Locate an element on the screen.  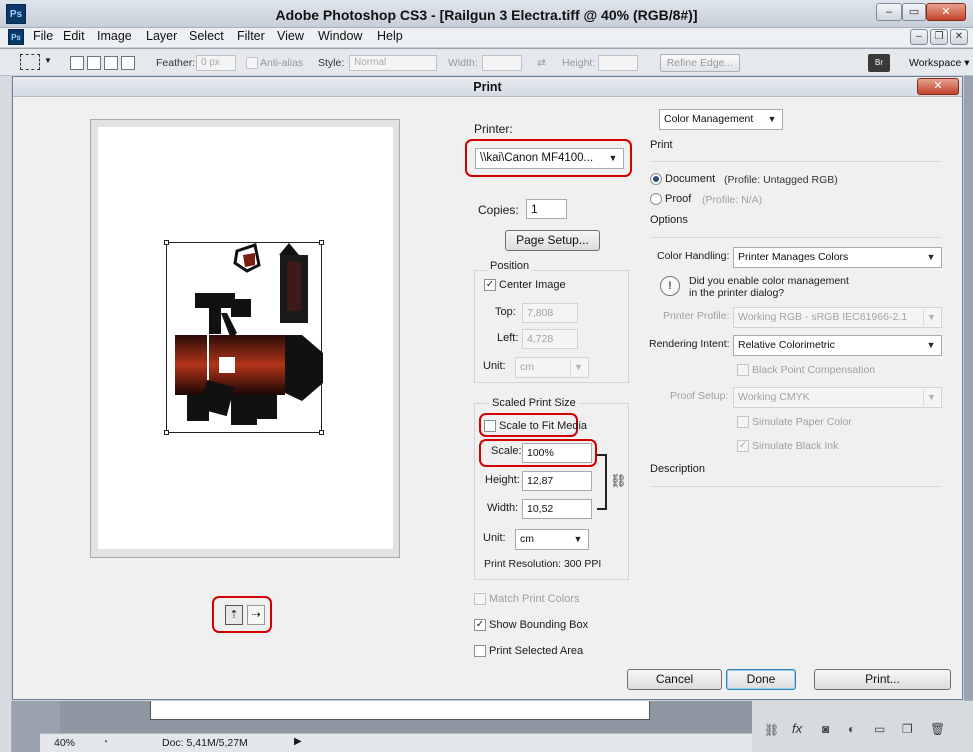
doc-minimize-button: – is located at coordinates (919, 37).